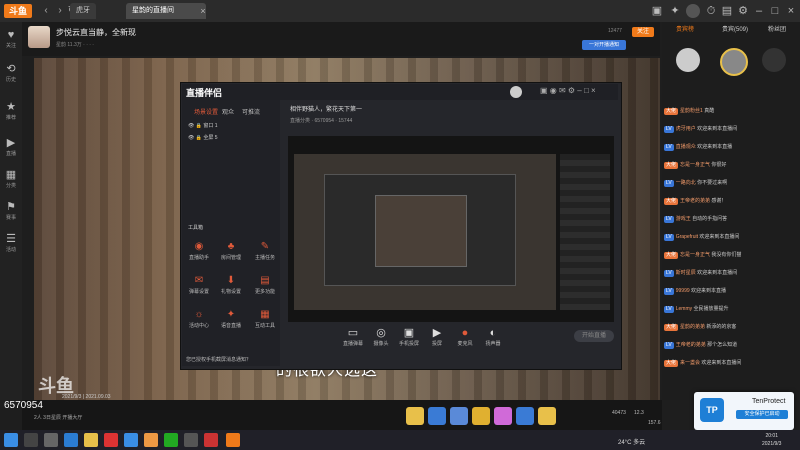 Image resolution: width=800 pixels, height=450 pixels. What do you see at coordinates (11, 149) in the screenshot?
I see `sidebar-item-live: ▶ 直播` at bounding box center [11, 149].